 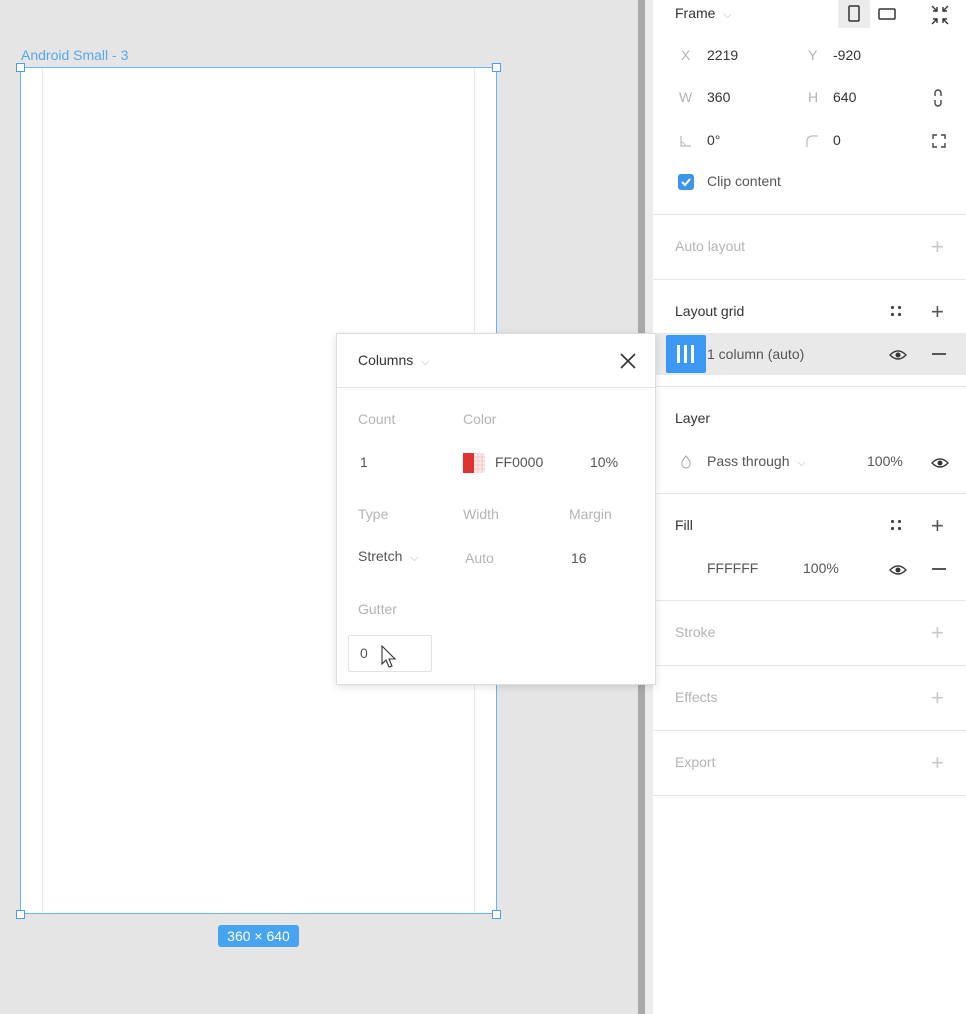 What do you see at coordinates (686, 142) in the screenshot?
I see `rotation-icon` at bounding box center [686, 142].